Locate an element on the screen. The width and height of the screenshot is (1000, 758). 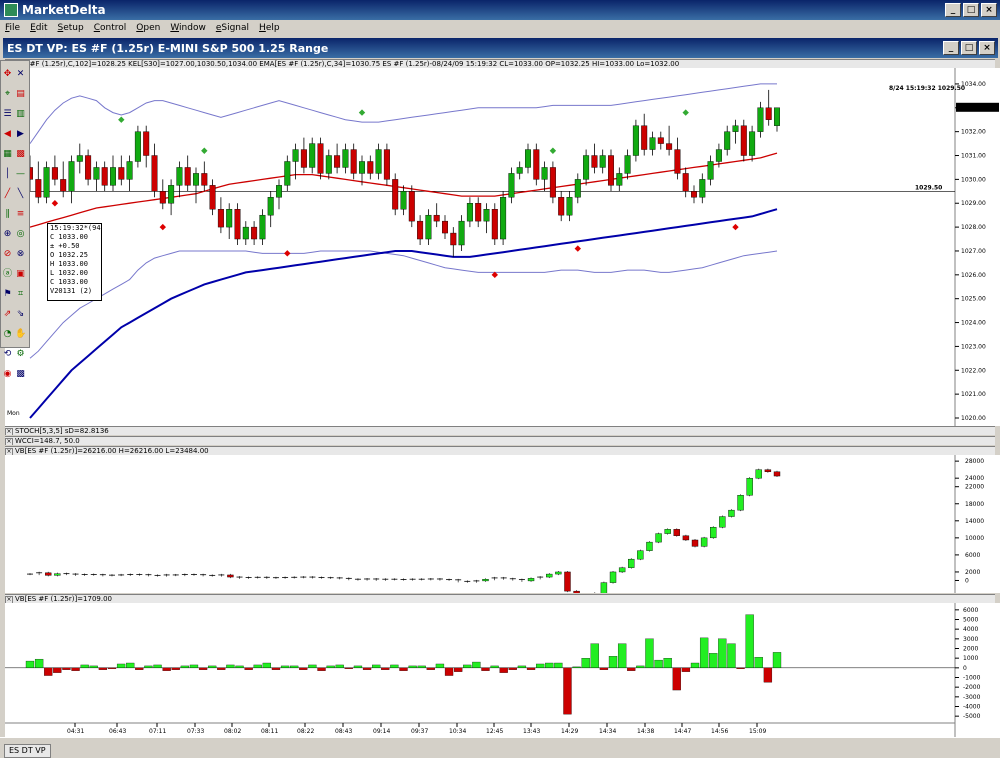
menu-control: Control is located at coordinates (110, 28).